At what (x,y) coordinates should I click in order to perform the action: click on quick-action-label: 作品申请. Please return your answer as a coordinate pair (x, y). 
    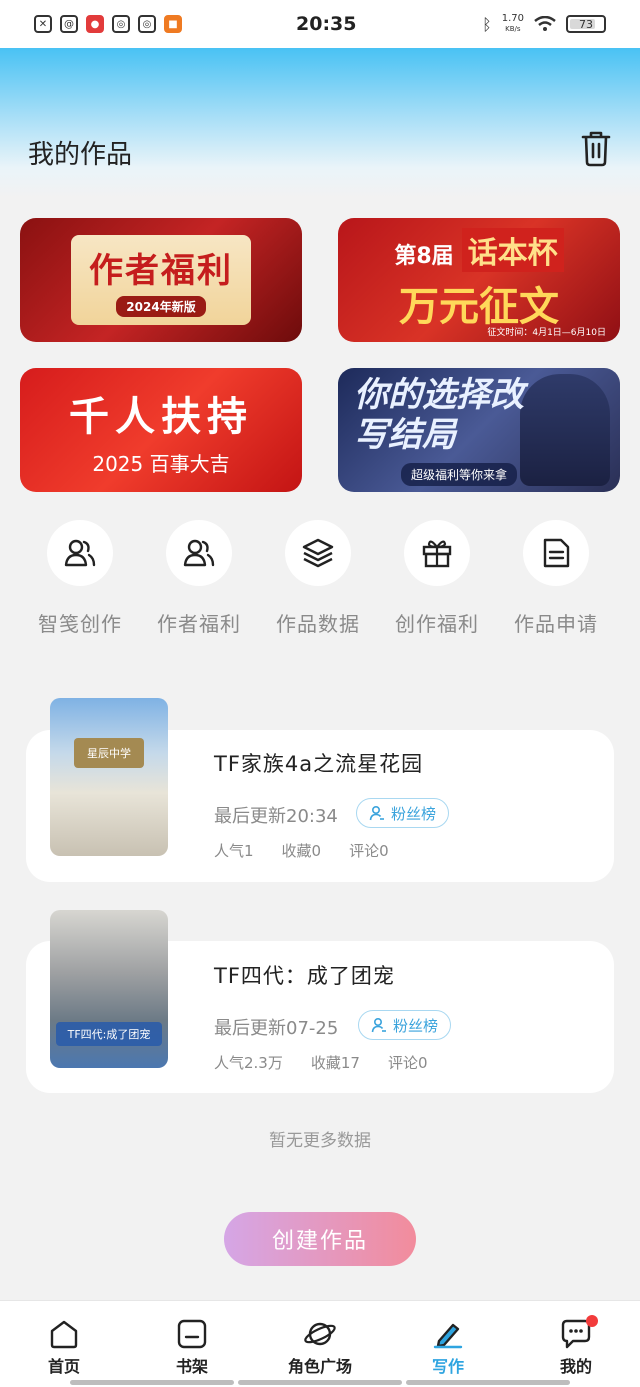
    Looking at the image, I should click on (556, 624).